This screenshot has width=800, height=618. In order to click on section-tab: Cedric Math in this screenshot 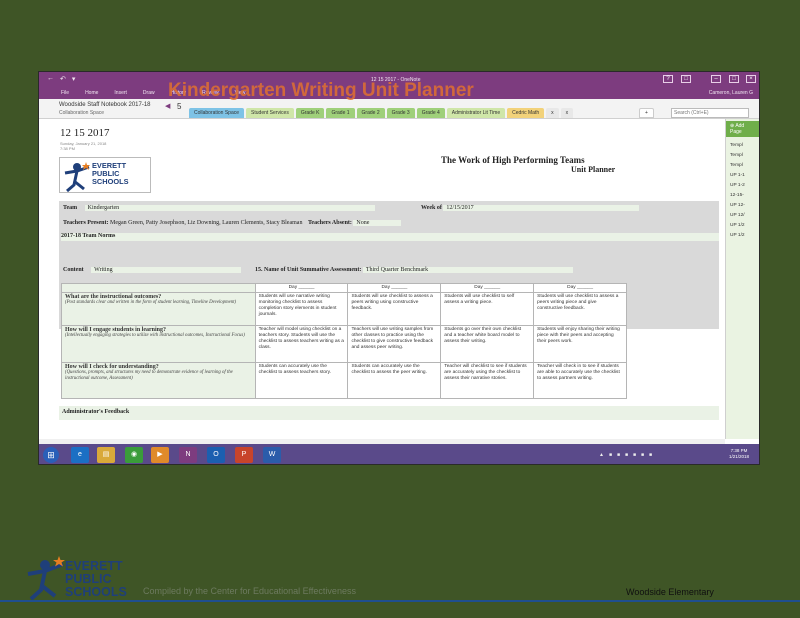, I will do `click(526, 113)`.